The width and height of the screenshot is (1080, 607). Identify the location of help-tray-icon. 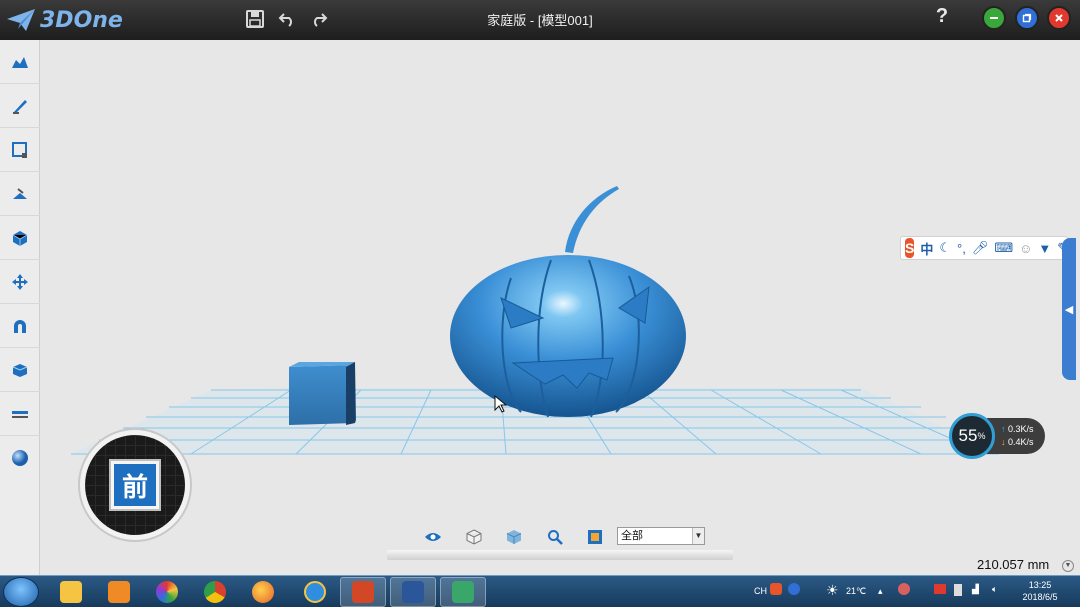
(794, 589).